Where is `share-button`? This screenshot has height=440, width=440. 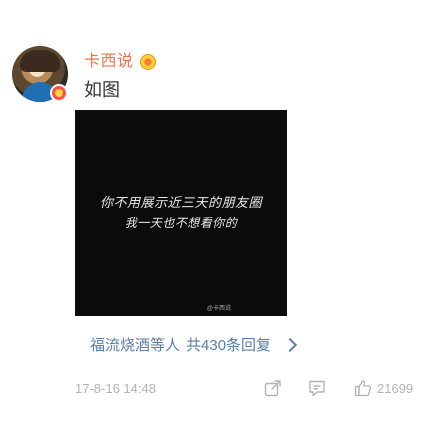
share-button is located at coordinates (273, 388).